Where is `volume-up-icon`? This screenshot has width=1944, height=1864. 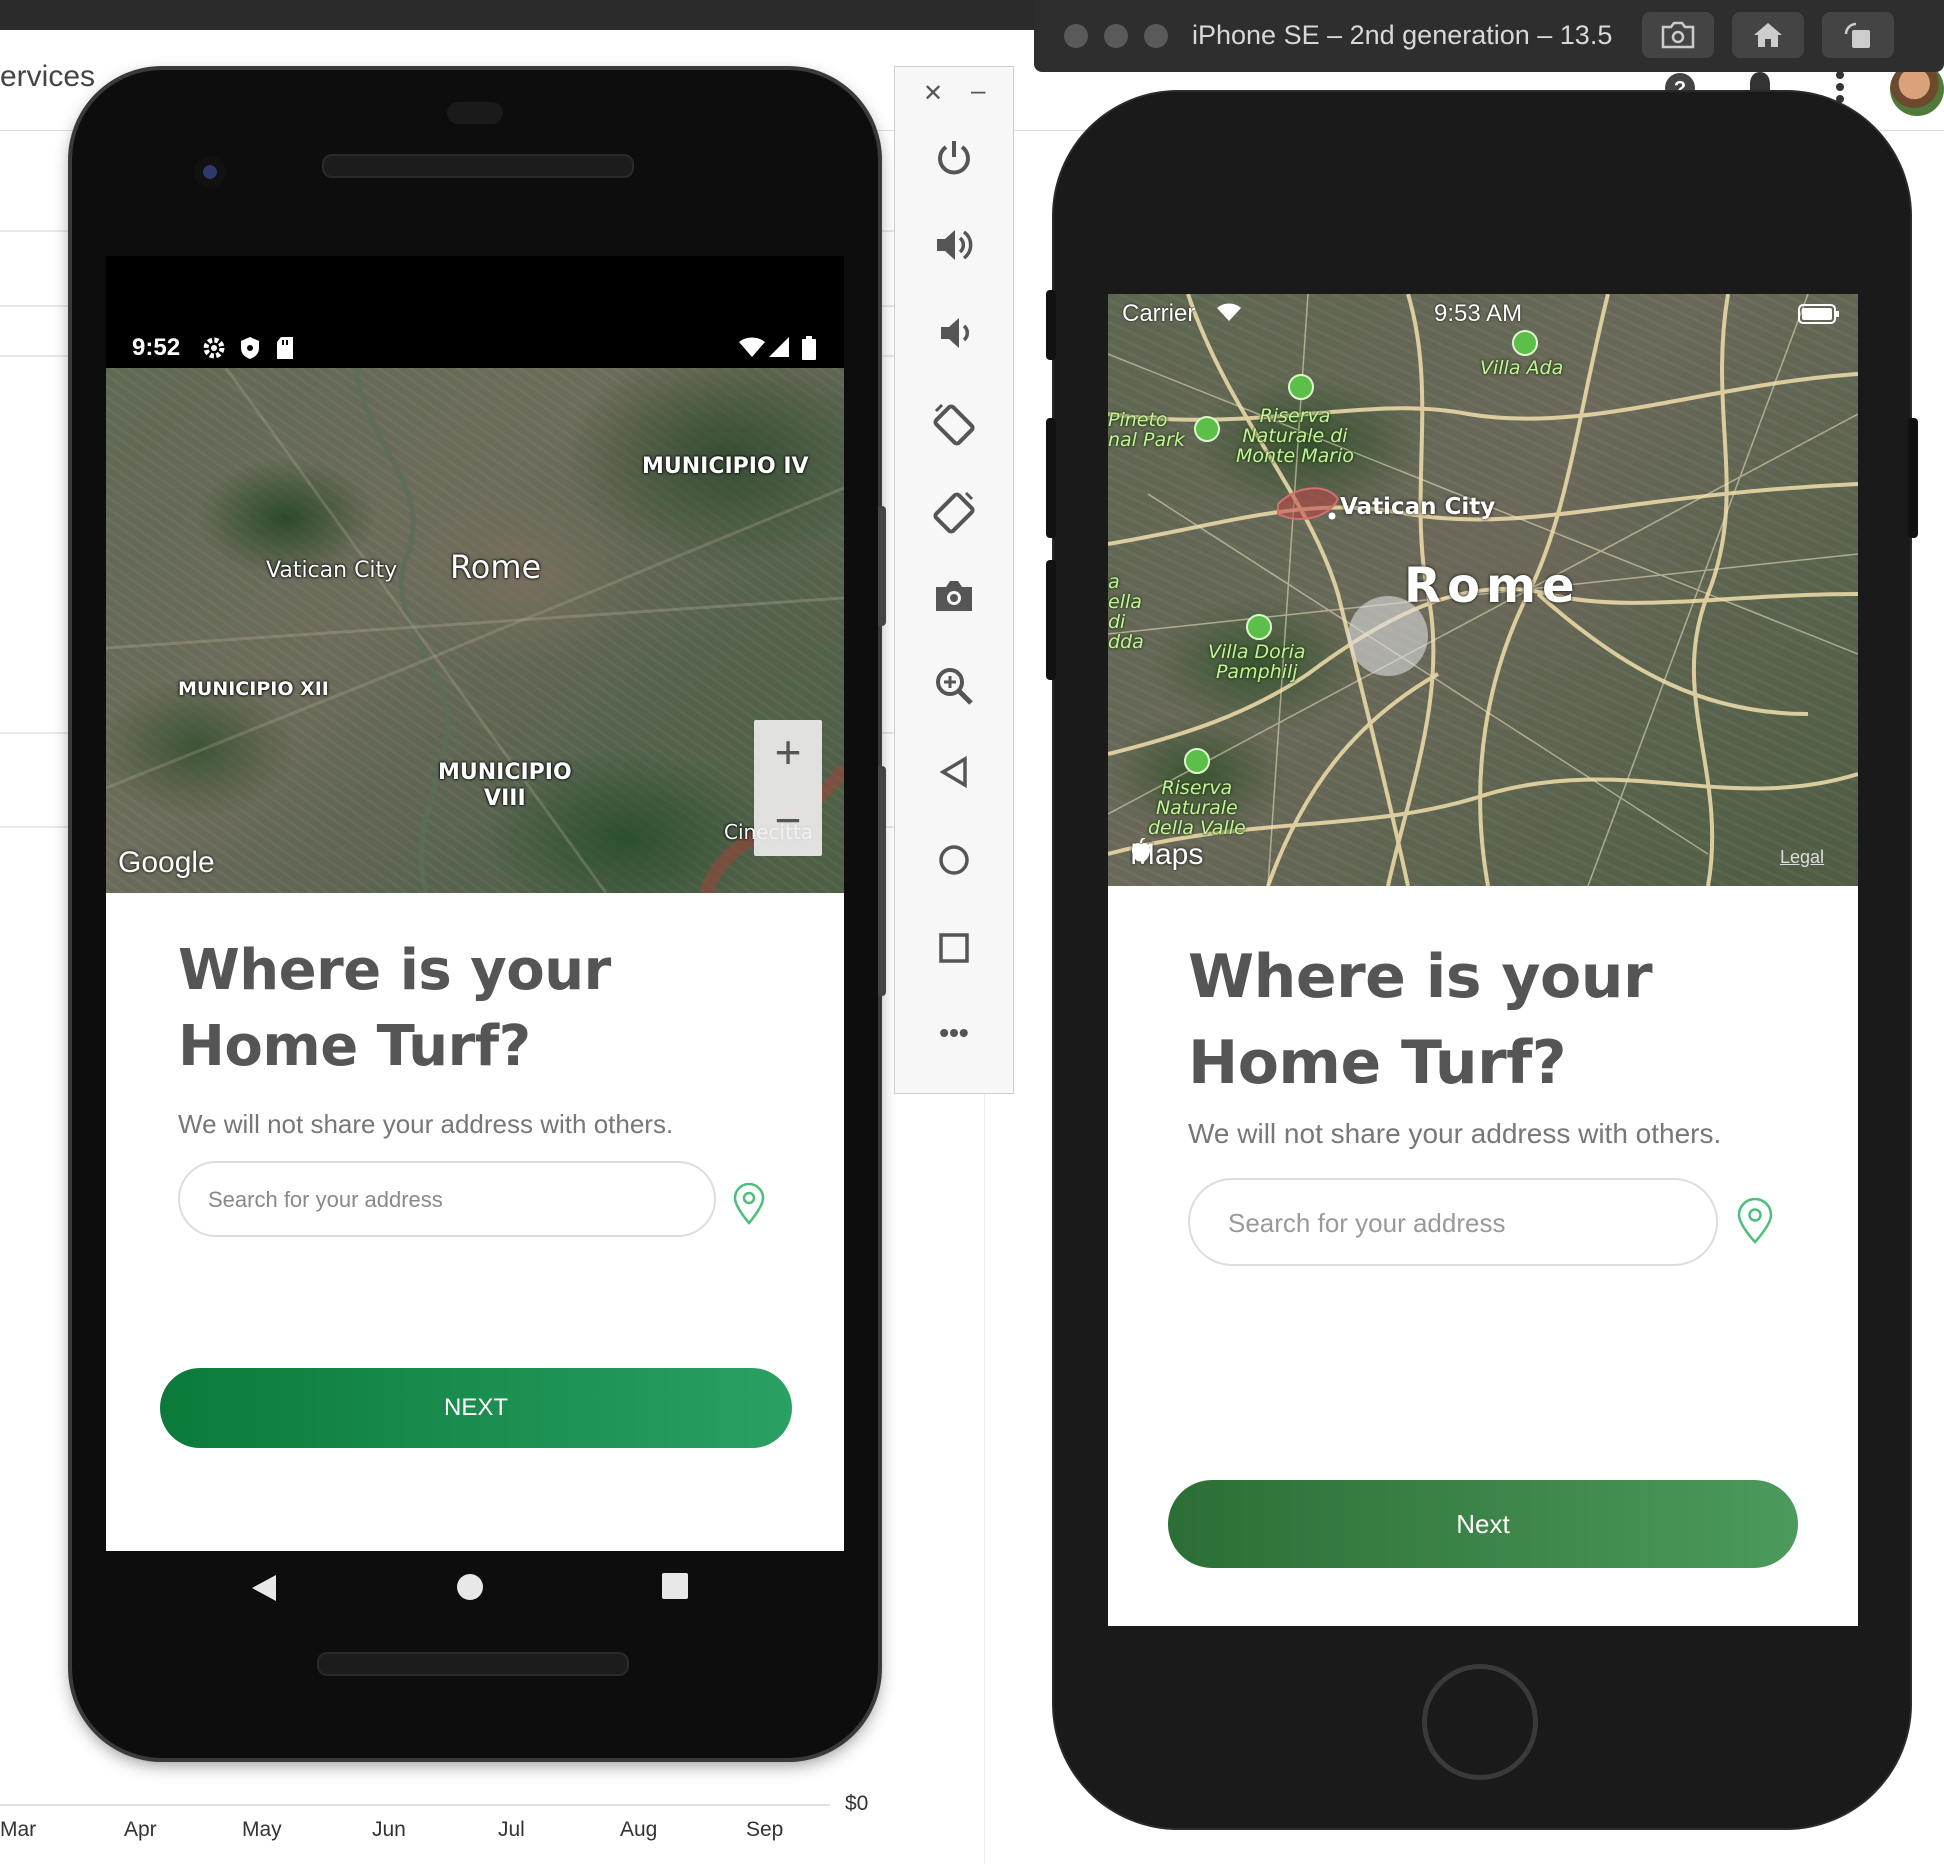 volume-up-icon is located at coordinates (954, 249).